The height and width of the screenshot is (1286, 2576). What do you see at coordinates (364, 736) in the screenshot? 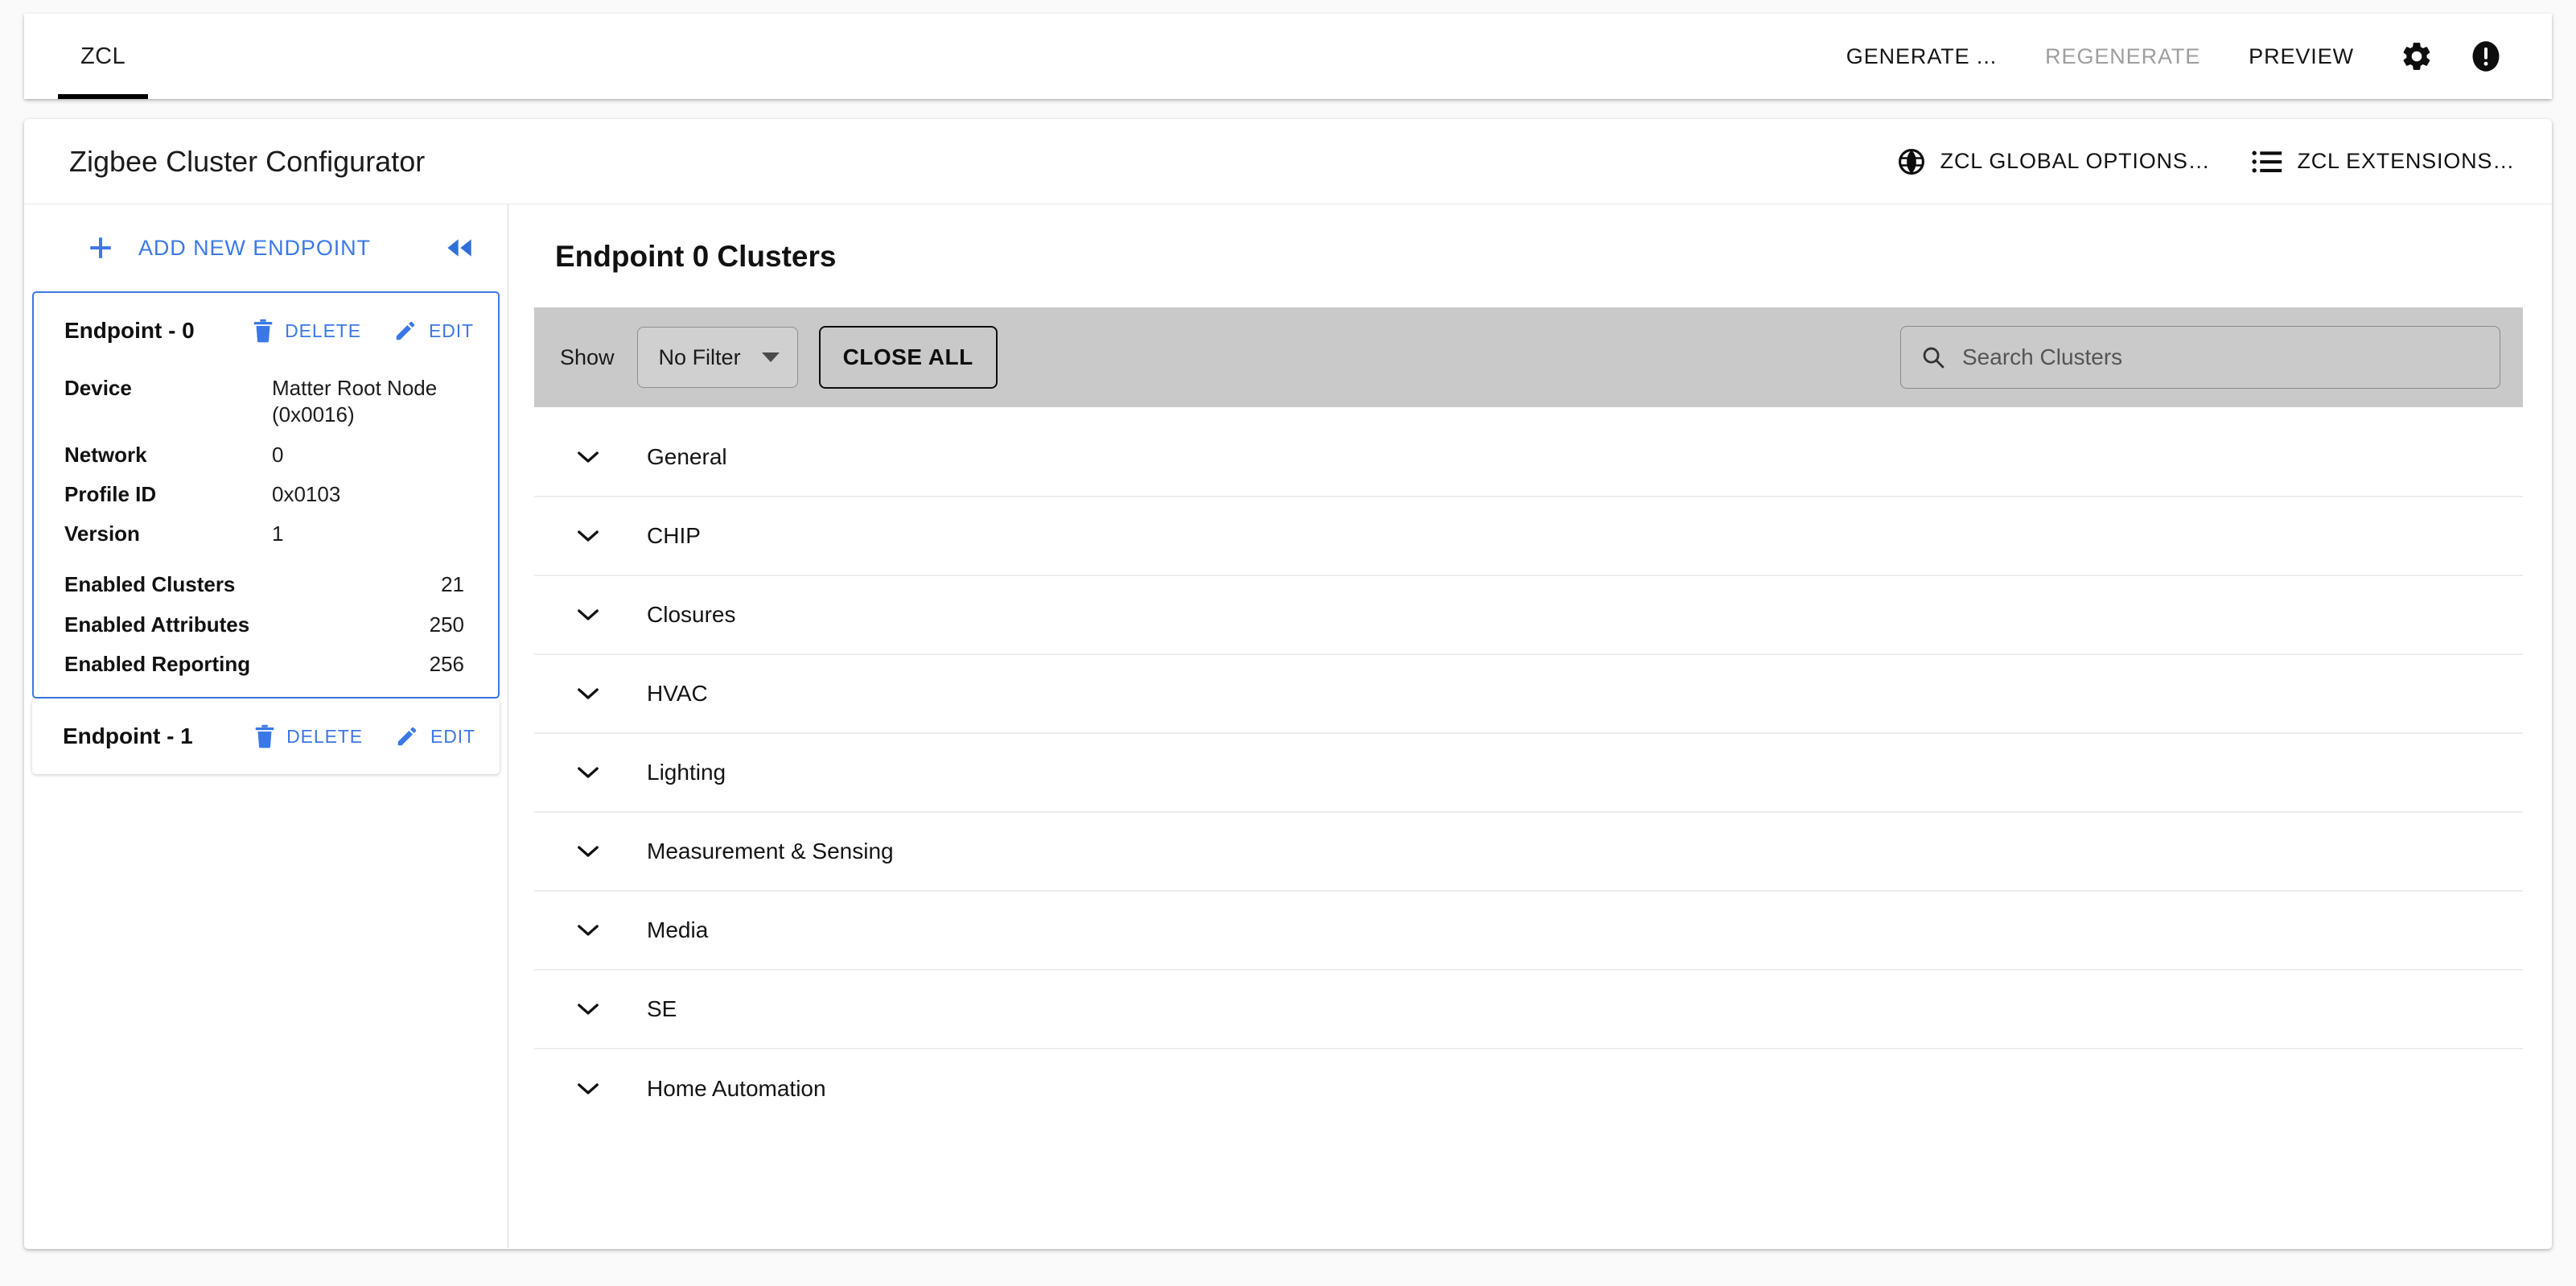
I see `endpoint-card-1-actions: DELETE EDIT` at bounding box center [364, 736].